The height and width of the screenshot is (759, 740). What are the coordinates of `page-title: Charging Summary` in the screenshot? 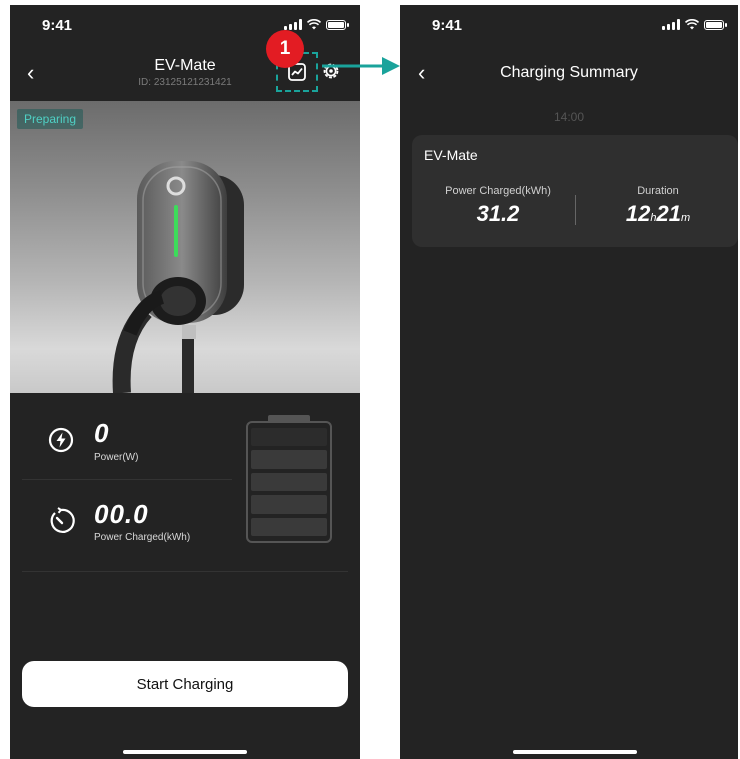 It's located at (569, 72).